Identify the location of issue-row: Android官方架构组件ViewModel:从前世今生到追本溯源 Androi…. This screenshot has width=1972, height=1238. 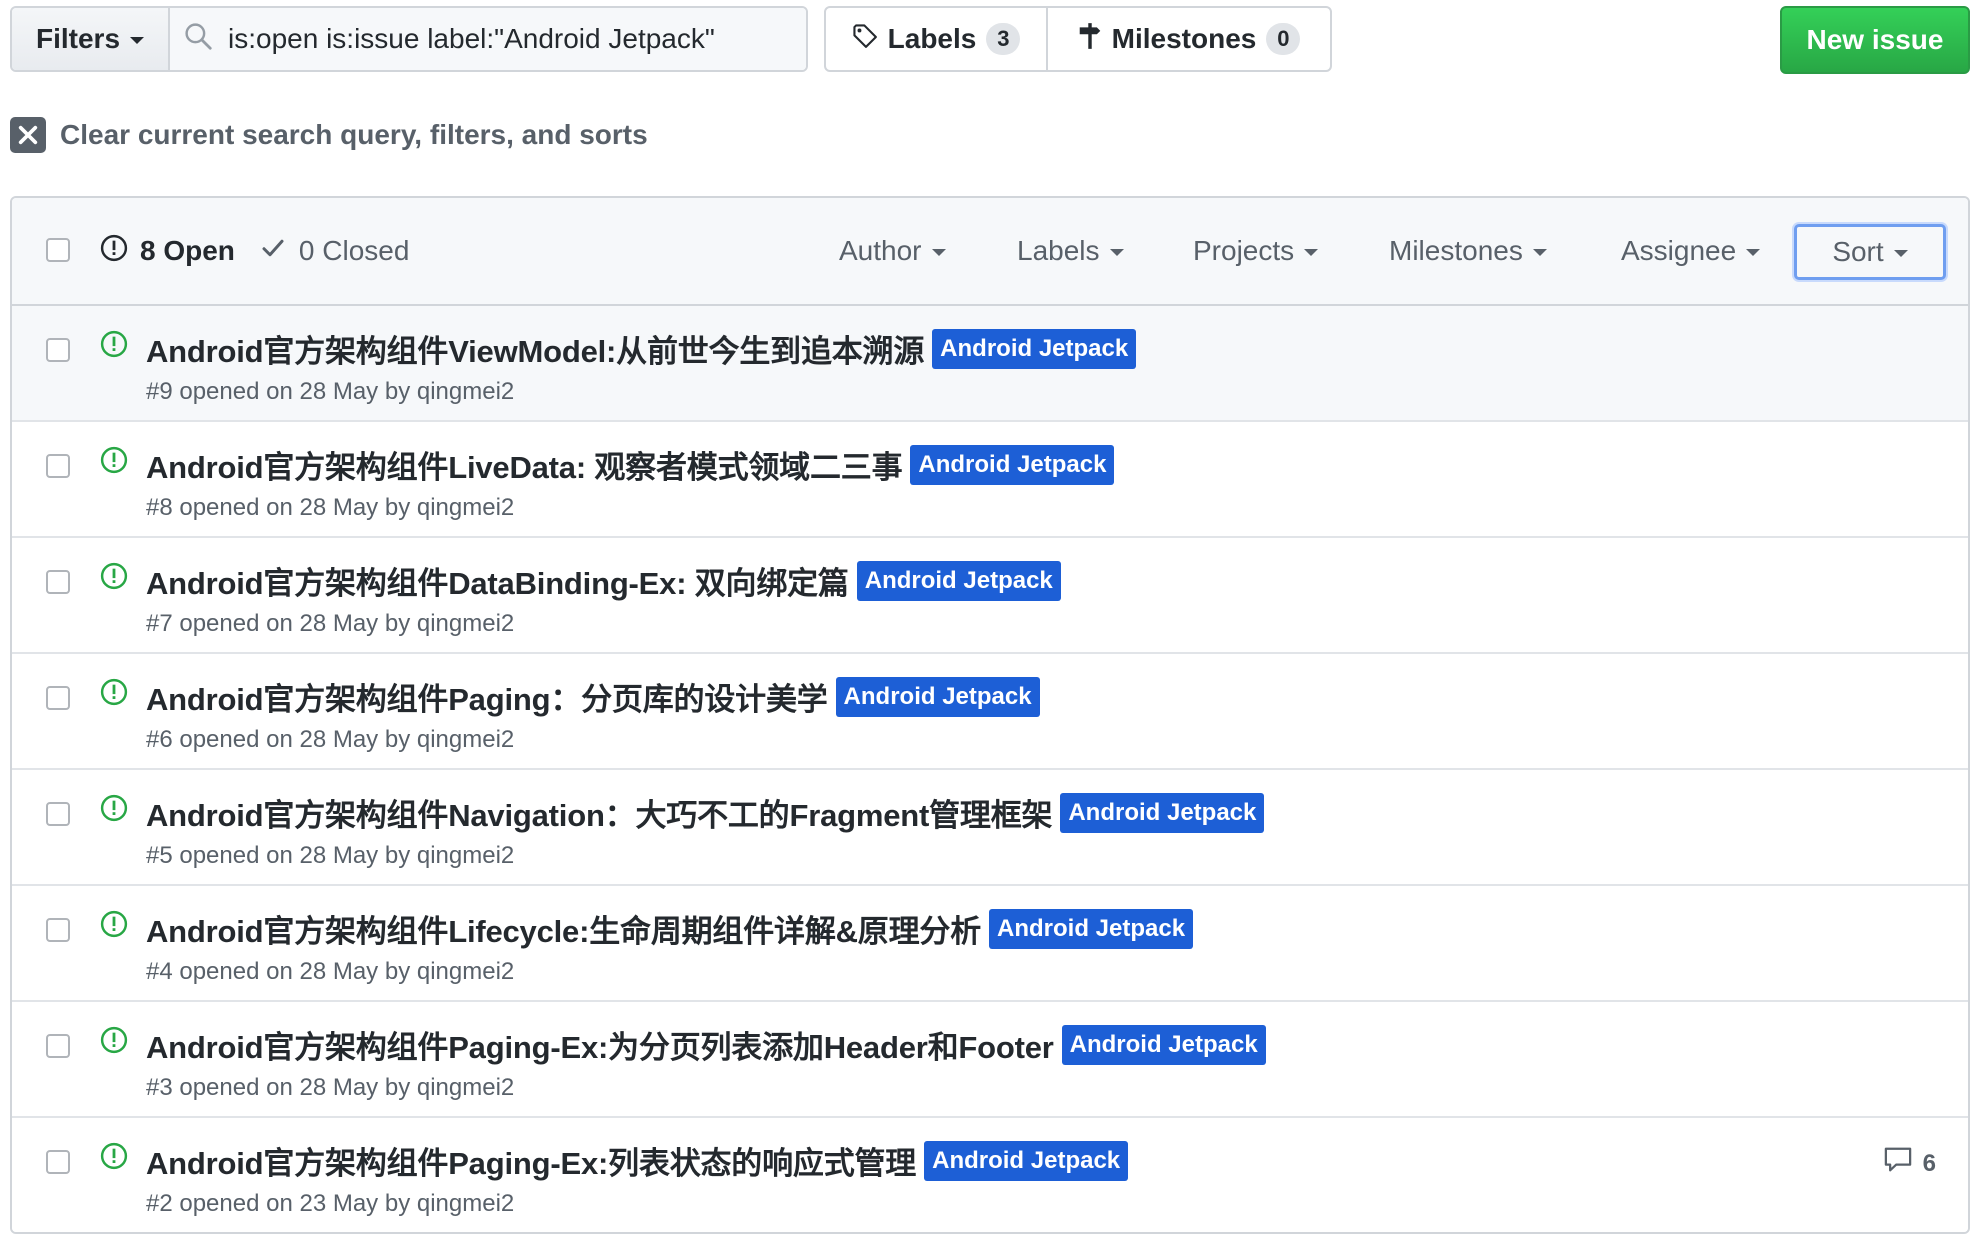
(990, 364).